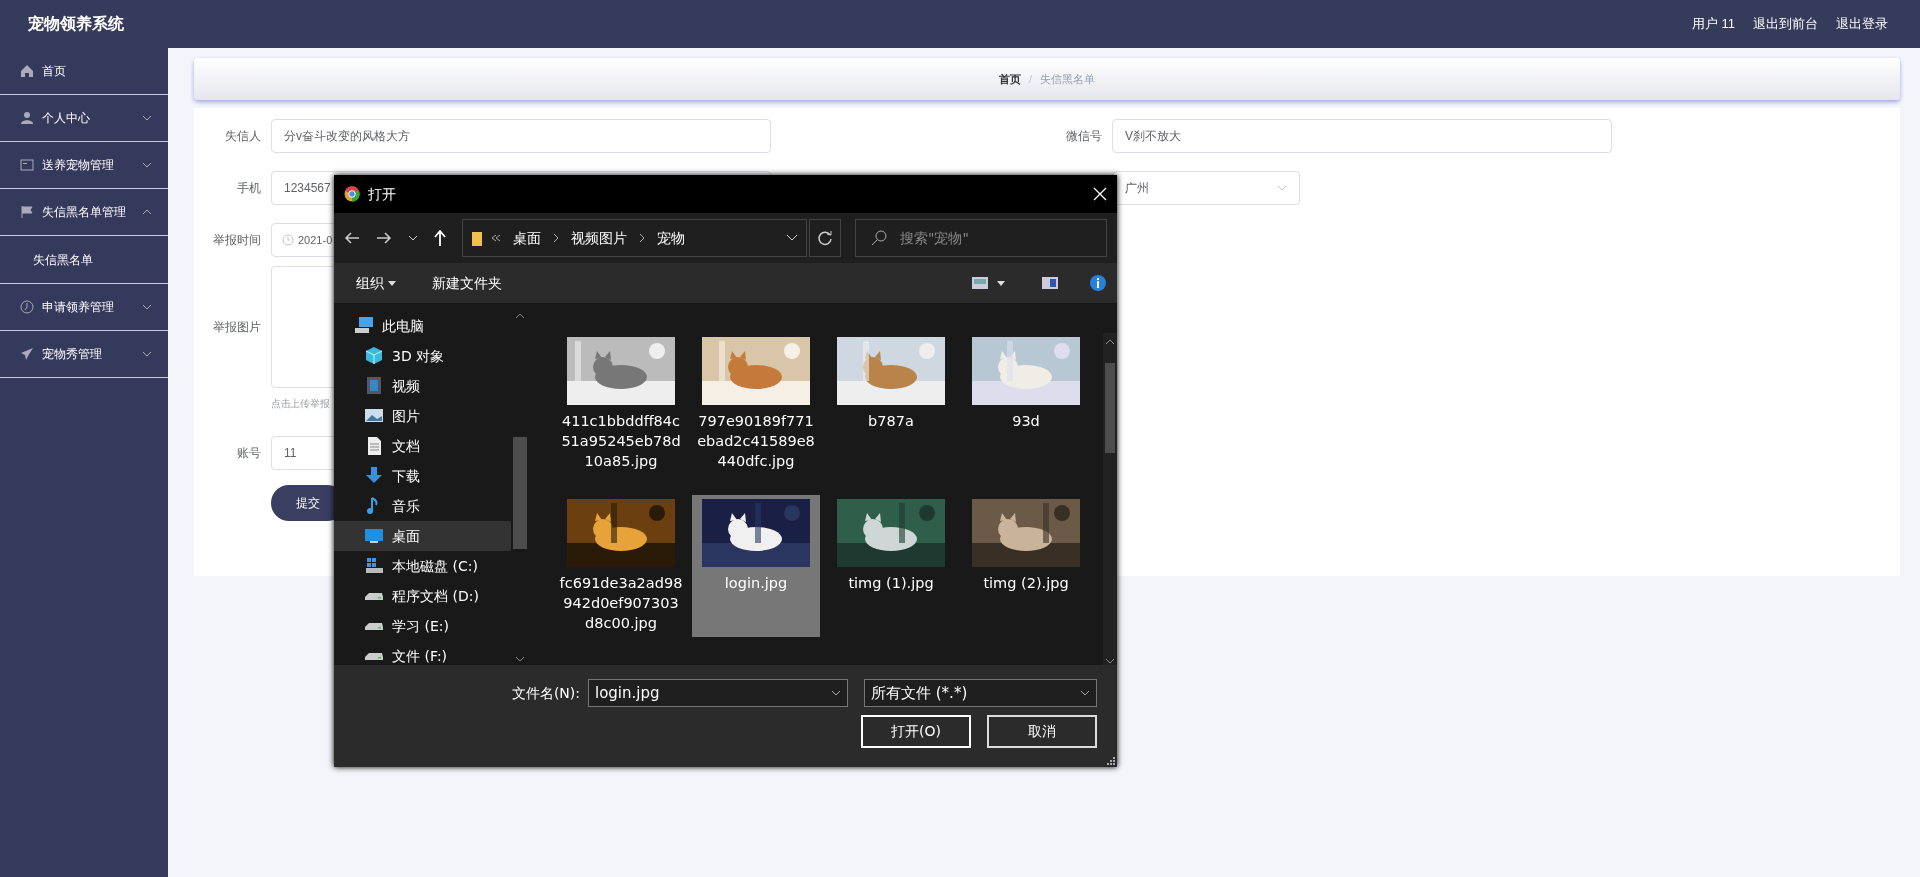 The width and height of the screenshot is (1920, 877). What do you see at coordinates (756, 566) in the screenshot?
I see `file-item: login.jpg` at bounding box center [756, 566].